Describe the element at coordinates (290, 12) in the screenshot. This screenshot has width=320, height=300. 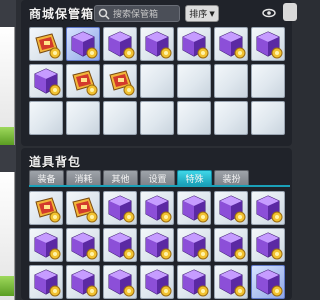
I see `lock-icon` at that location.